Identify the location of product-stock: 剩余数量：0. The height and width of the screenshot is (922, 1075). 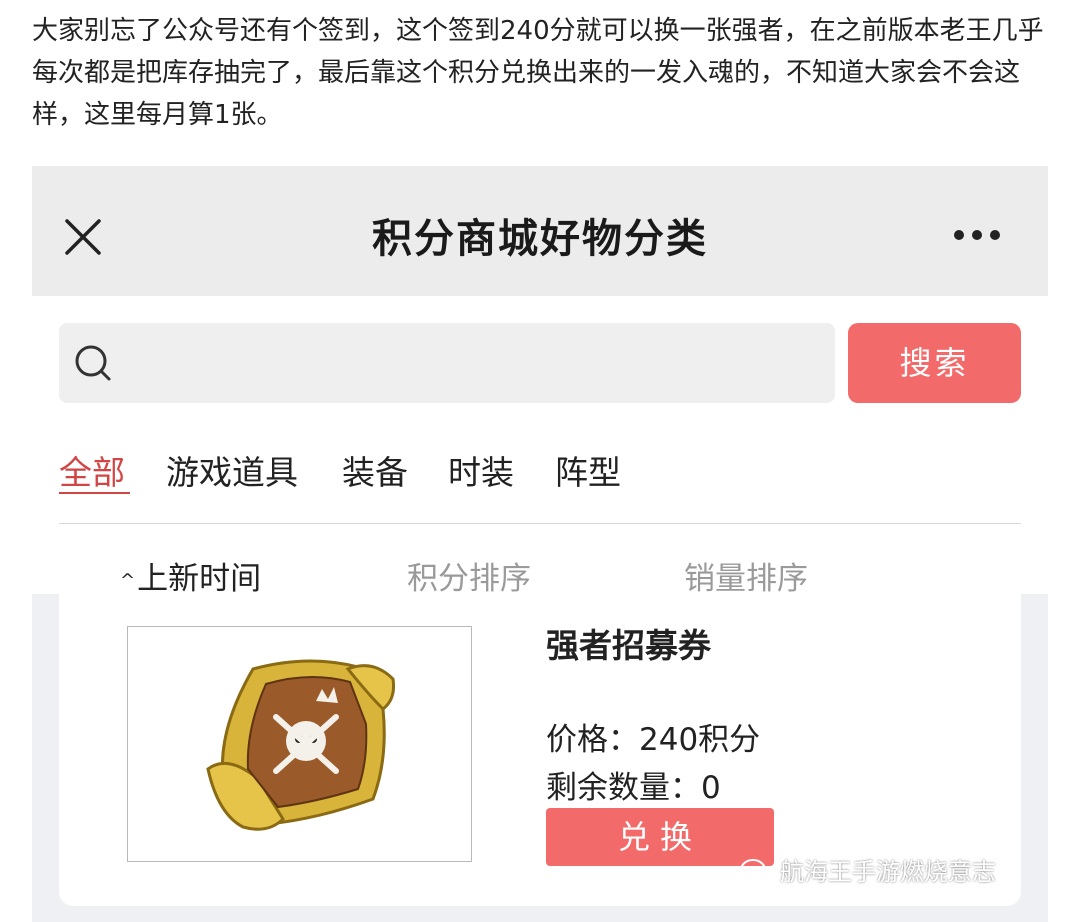
(633, 788).